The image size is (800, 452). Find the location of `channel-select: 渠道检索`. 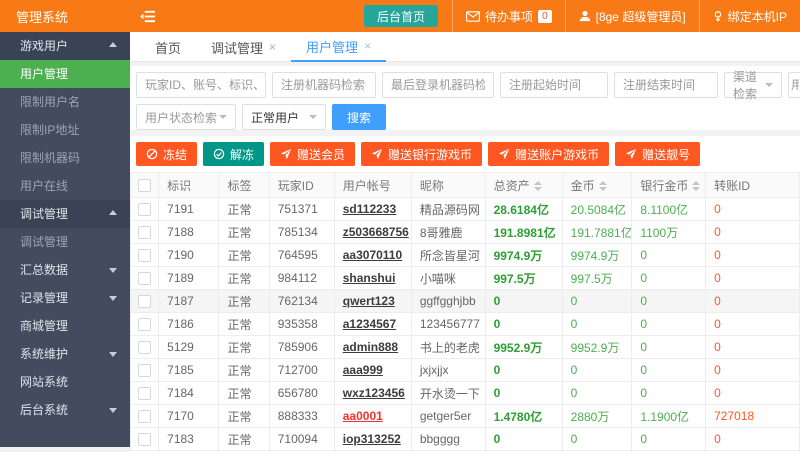

channel-select: 渠道检索 is located at coordinates (753, 85).